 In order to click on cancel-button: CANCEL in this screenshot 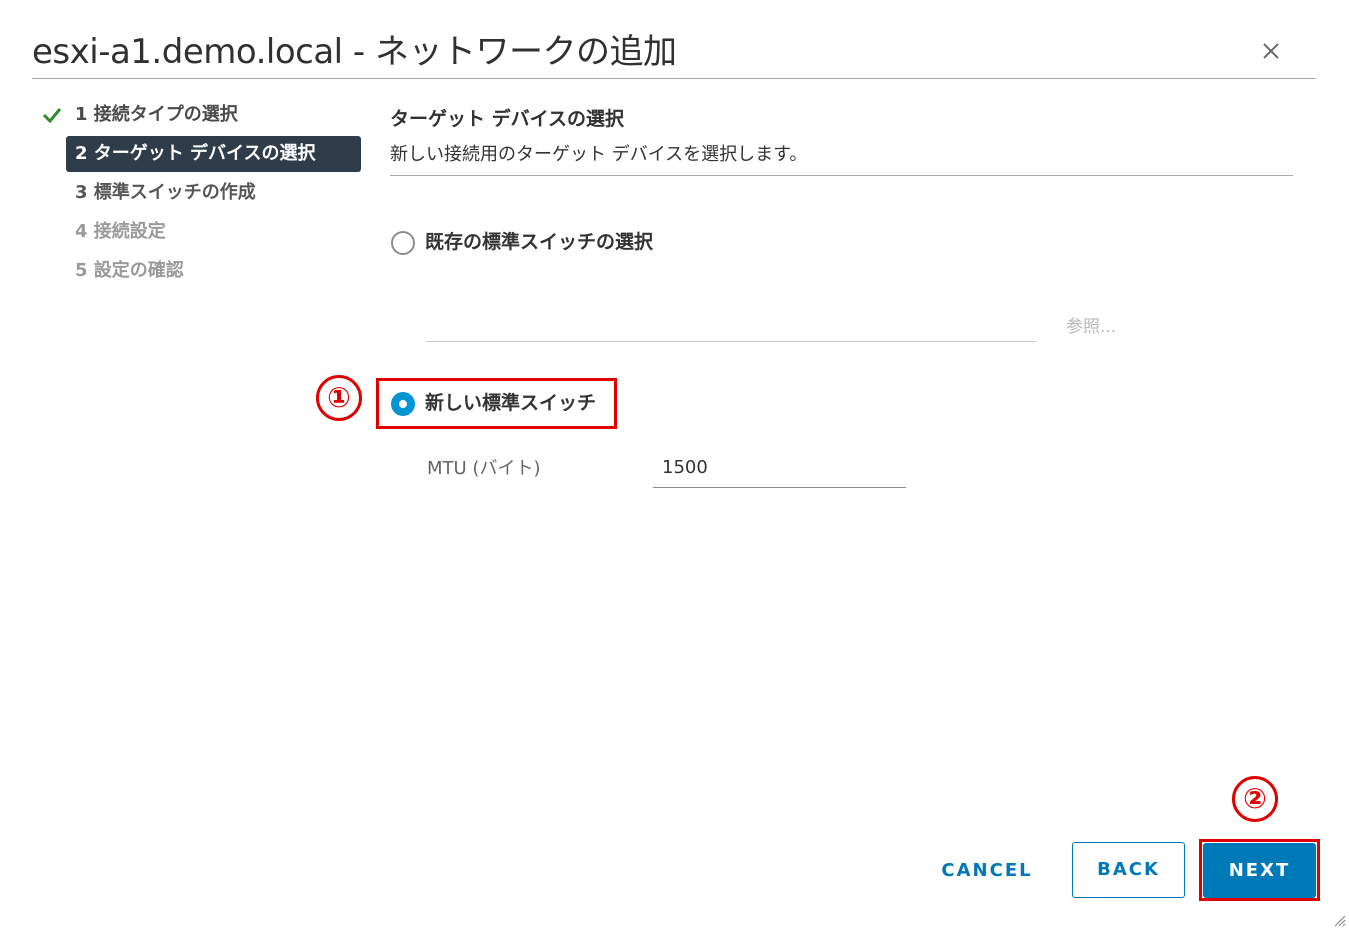, I will do `click(987, 871)`.